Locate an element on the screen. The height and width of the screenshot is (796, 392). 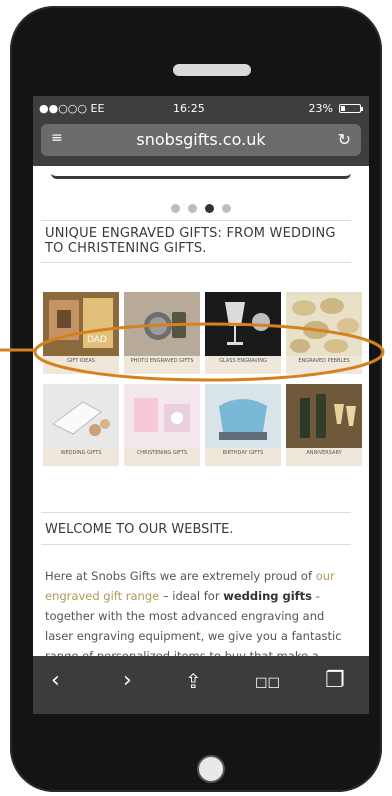
url-text: snobsgifts.co.uk is located at coordinates (201, 139).